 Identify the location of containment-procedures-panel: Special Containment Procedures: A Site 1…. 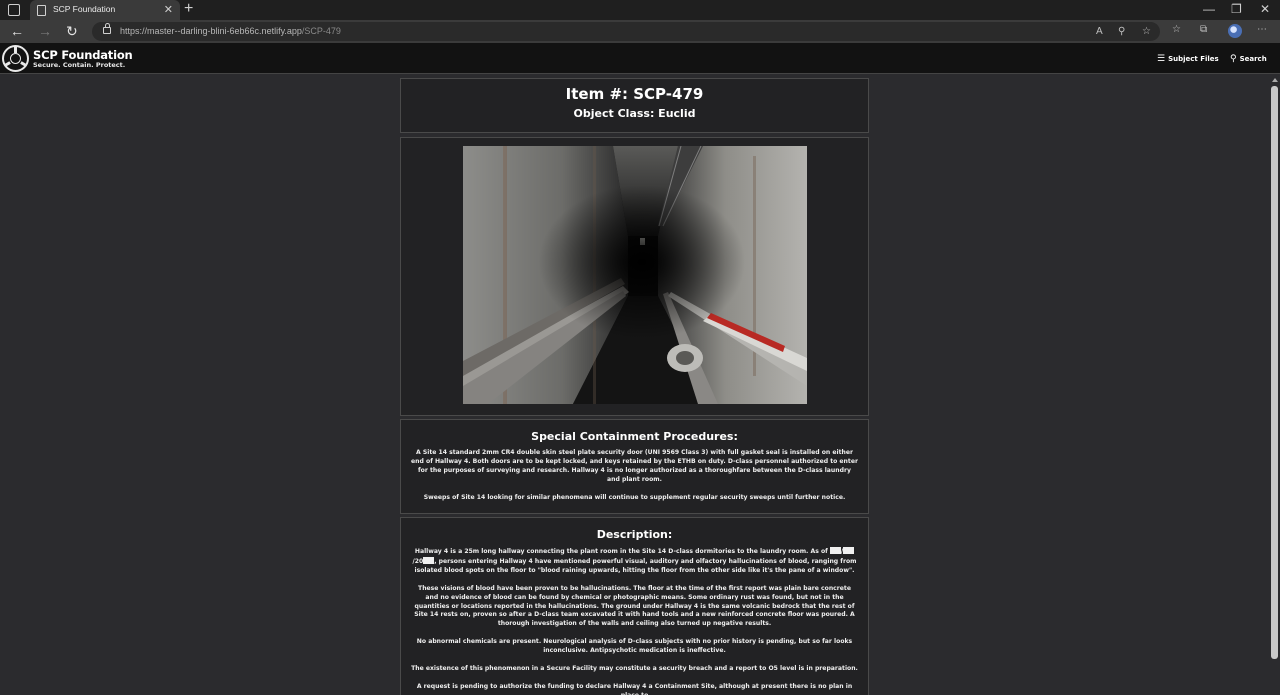
(634, 466).